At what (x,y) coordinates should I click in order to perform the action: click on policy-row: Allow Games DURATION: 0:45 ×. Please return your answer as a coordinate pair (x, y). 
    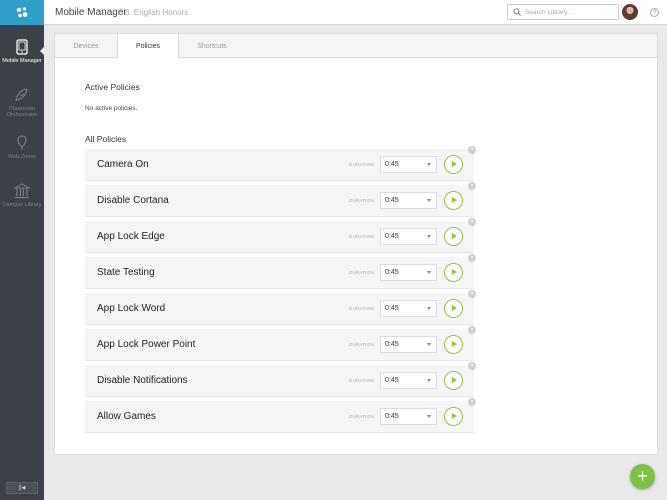
    Looking at the image, I should click on (280, 415).